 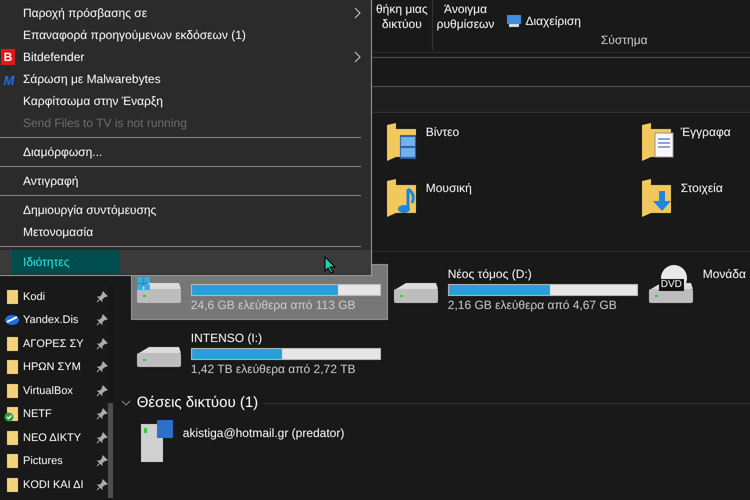 What do you see at coordinates (12, 320) in the screenshot?
I see `cloud-disk-icon` at bounding box center [12, 320].